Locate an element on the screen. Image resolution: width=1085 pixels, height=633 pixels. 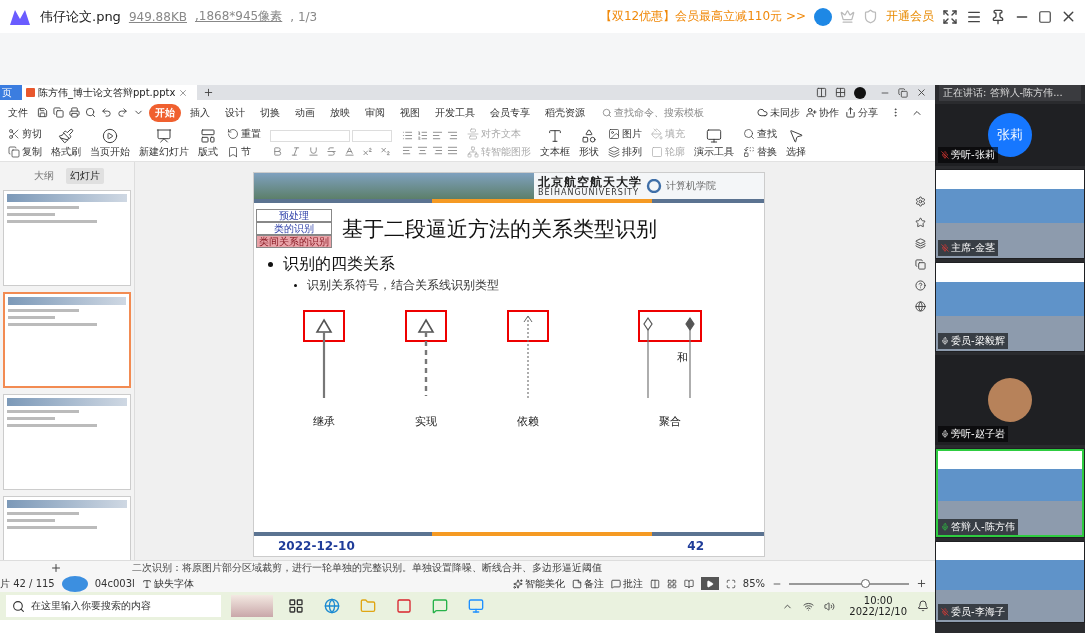
ribbon-button: 形状 is located at coordinates (589, 143).